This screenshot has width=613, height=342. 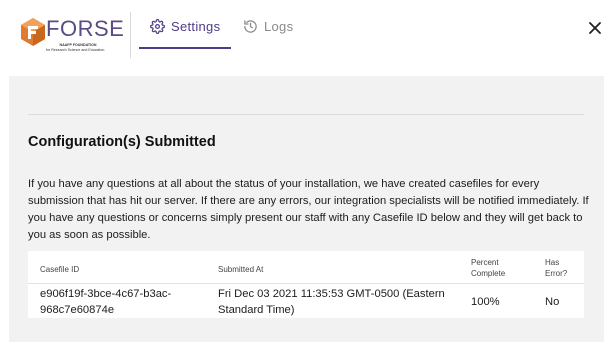 I want to click on logo-subtitle: NAAFP FOUNDATION, so click(x=78, y=45).